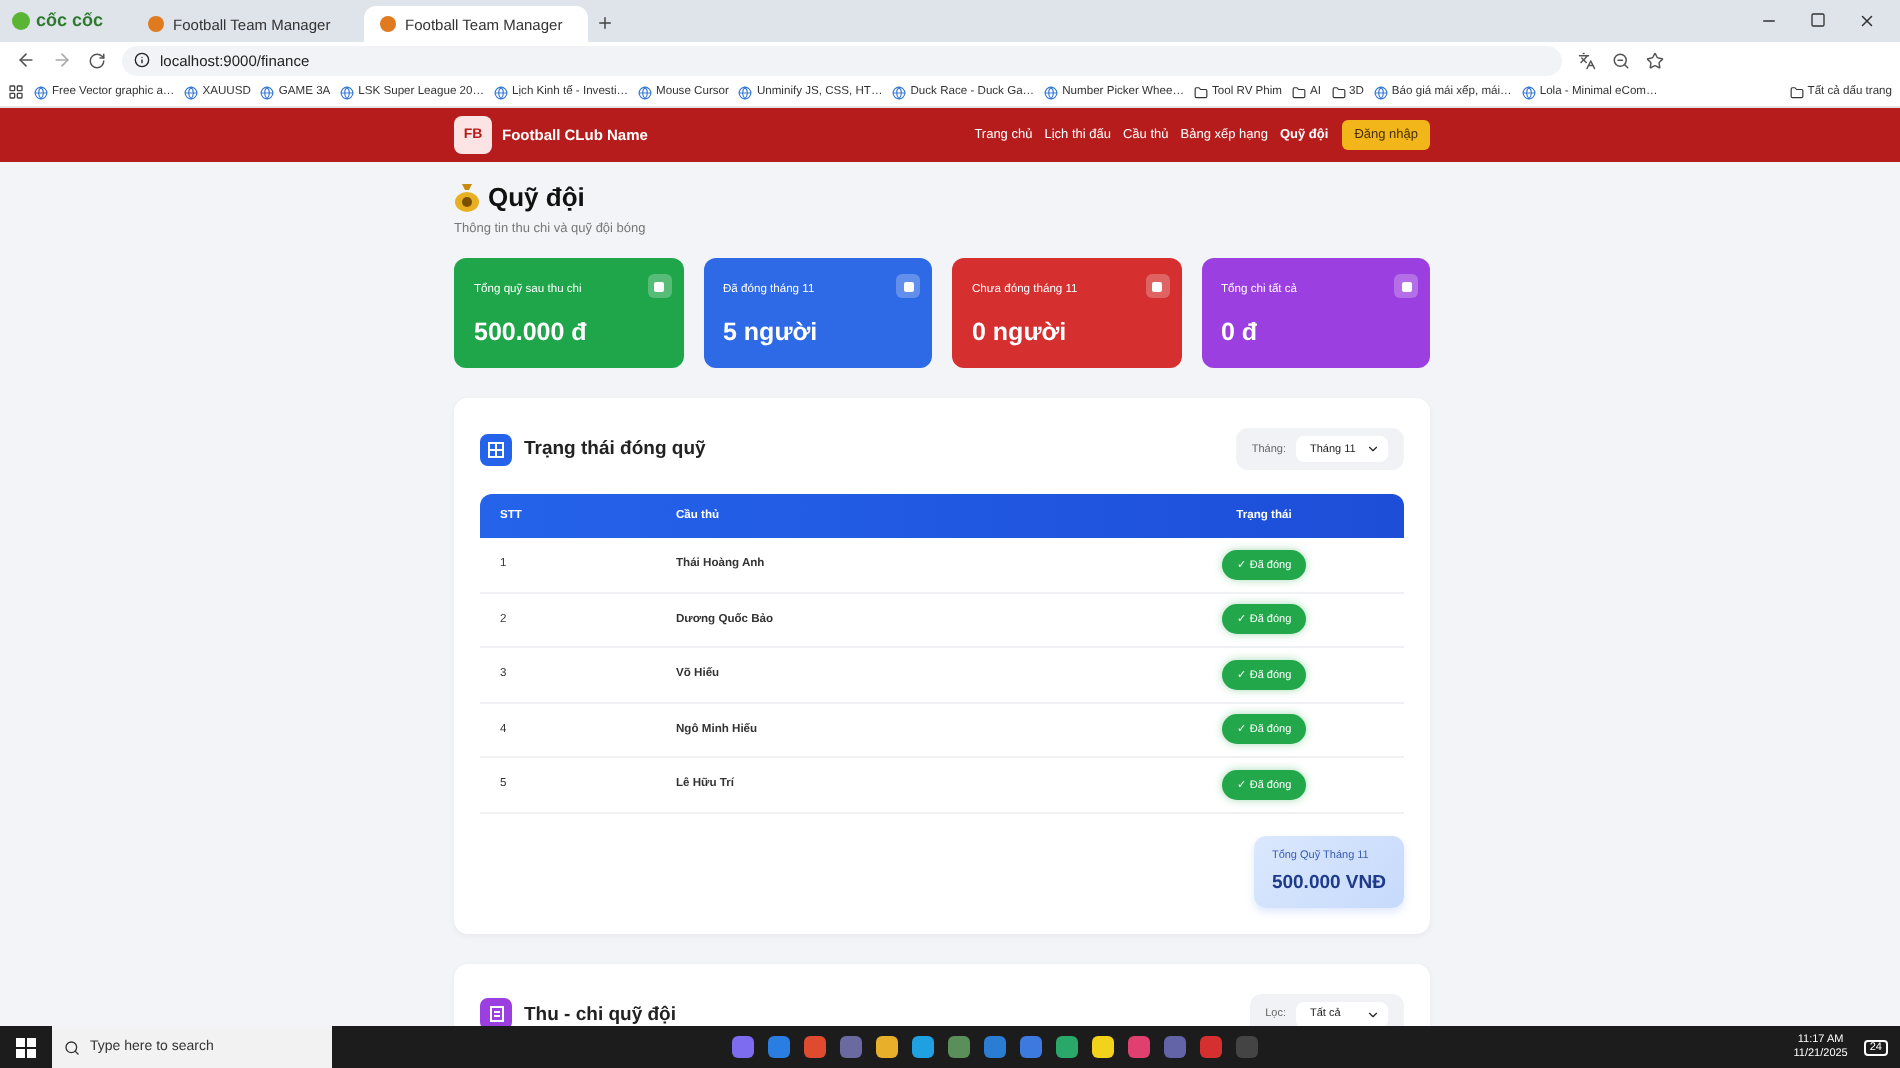 This screenshot has width=1900, height=1068. What do you see at coordinates (496, 449) in the screenshot?
I see `table-icon` at bounding box center [496, 449].